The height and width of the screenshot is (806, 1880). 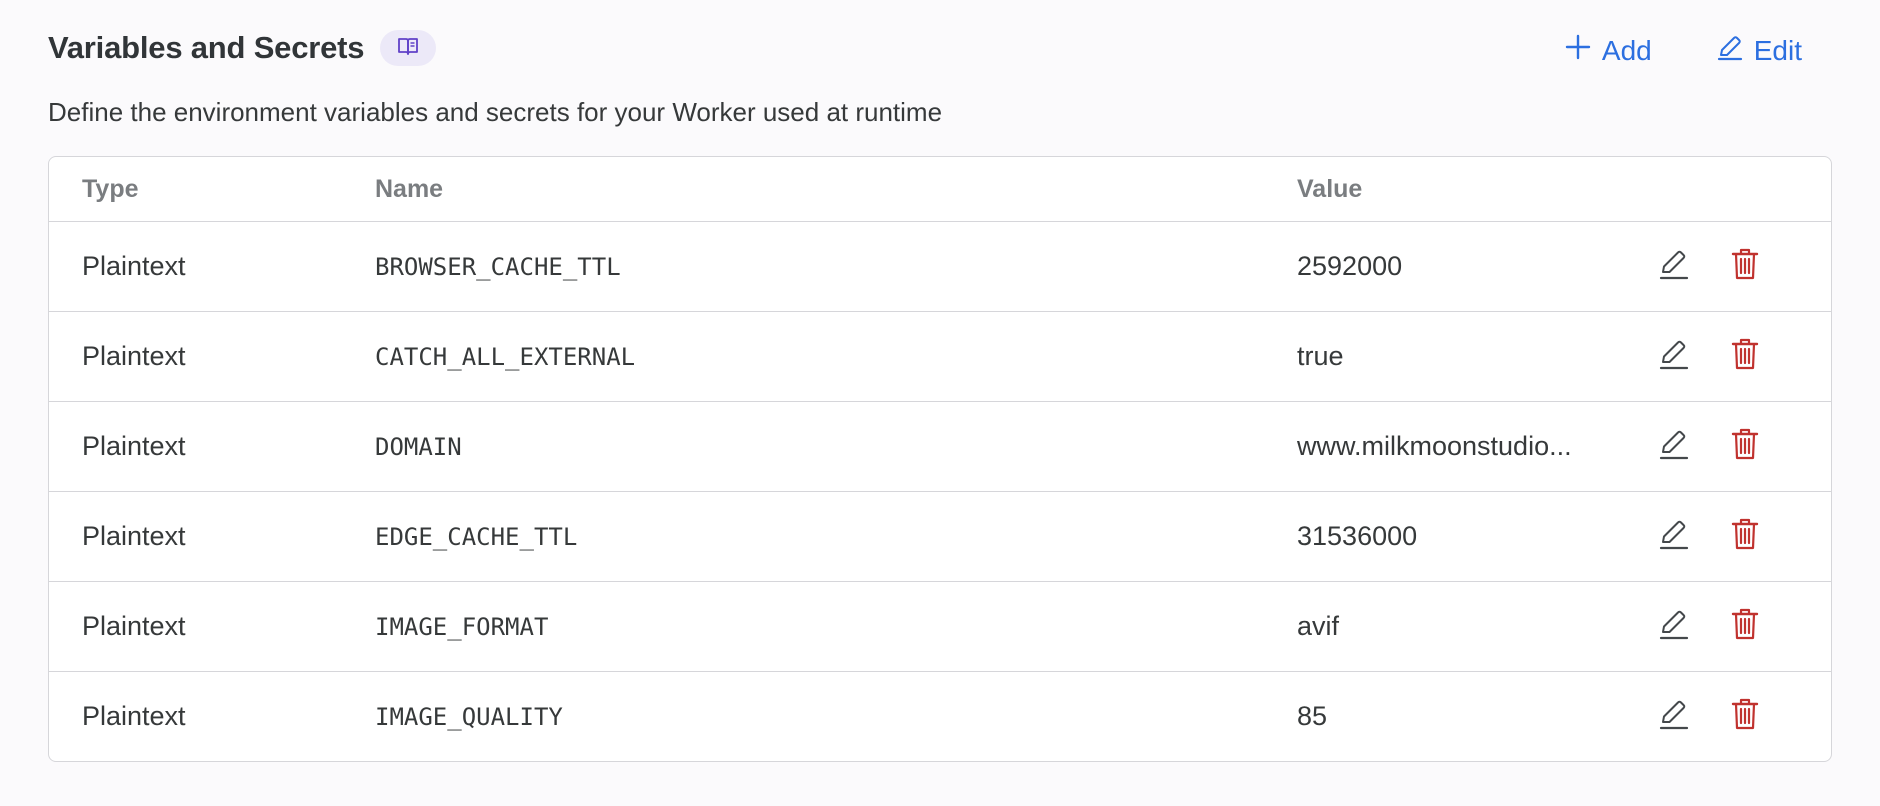 What do you see at coordinates (409, 188) in the screenshot?
I see `column-header-name: Name` at bounding box center [409, 188].